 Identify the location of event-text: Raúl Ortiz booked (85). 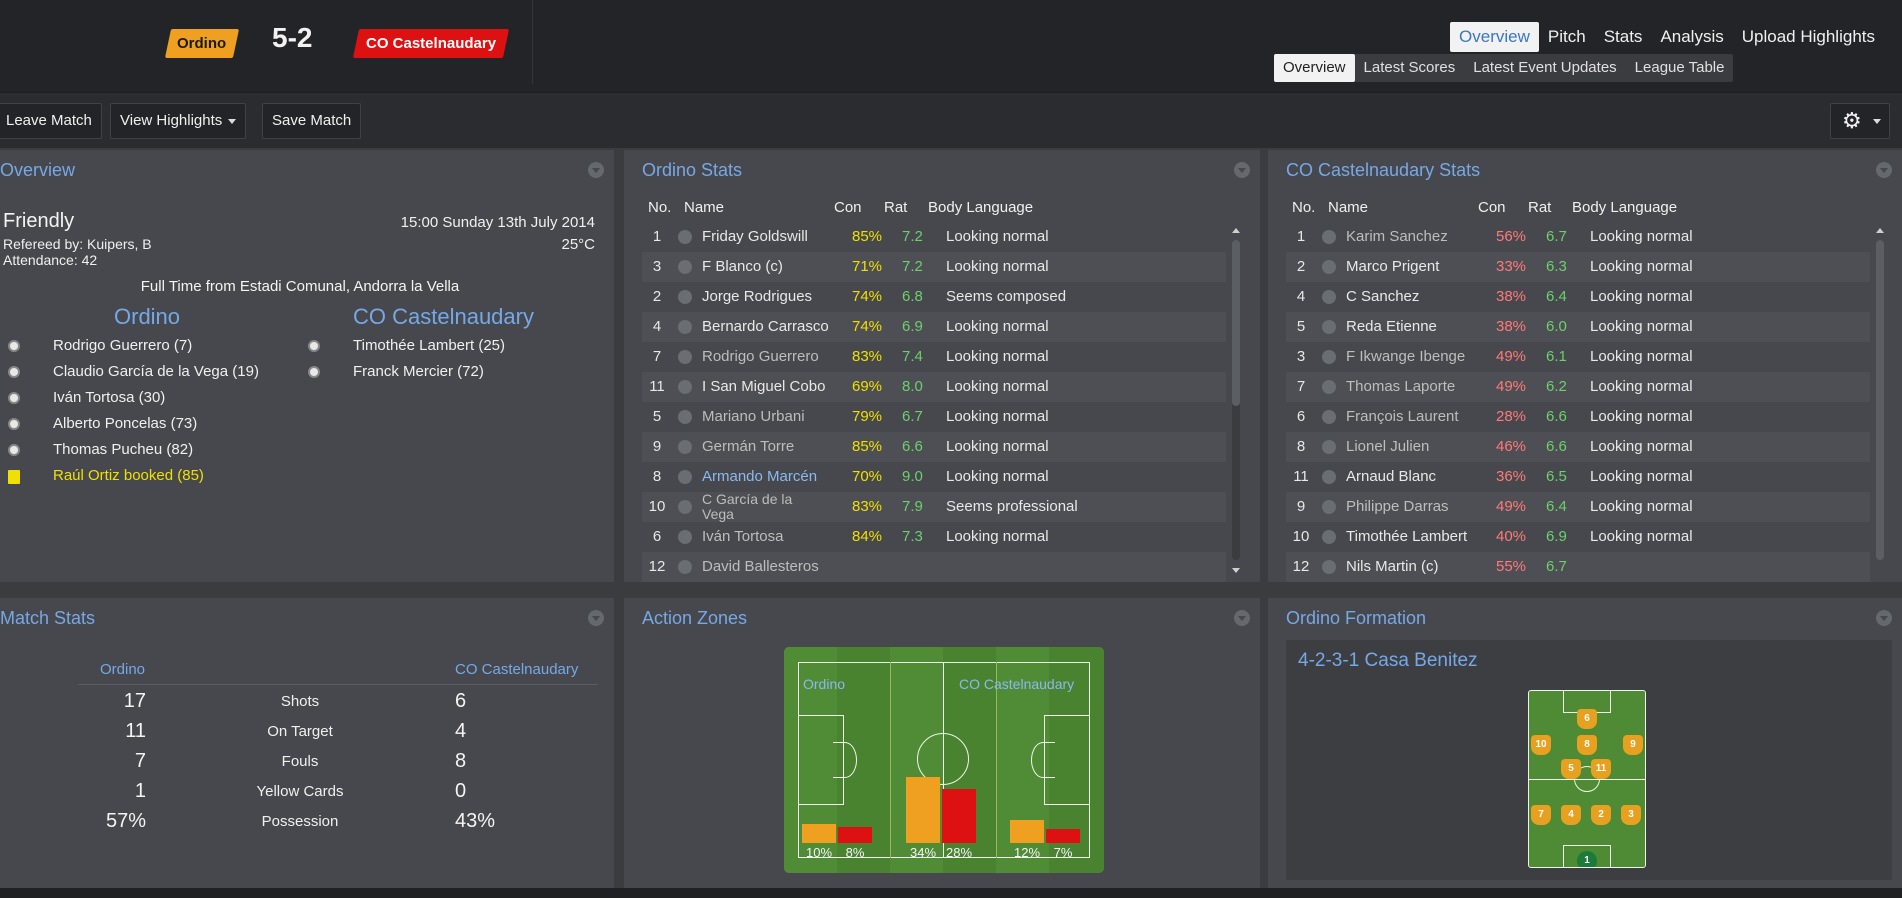
(128, 476).